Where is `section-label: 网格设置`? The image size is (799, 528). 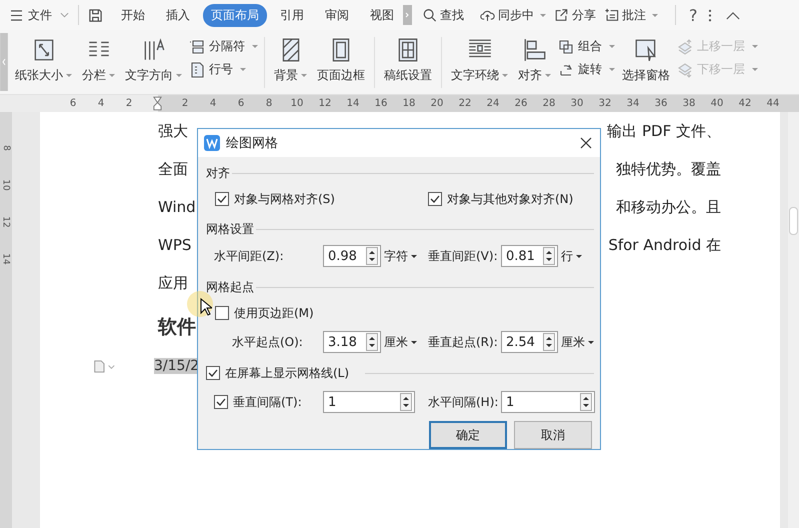 section-label: 网格设置 is located at coordinates (230, 229).